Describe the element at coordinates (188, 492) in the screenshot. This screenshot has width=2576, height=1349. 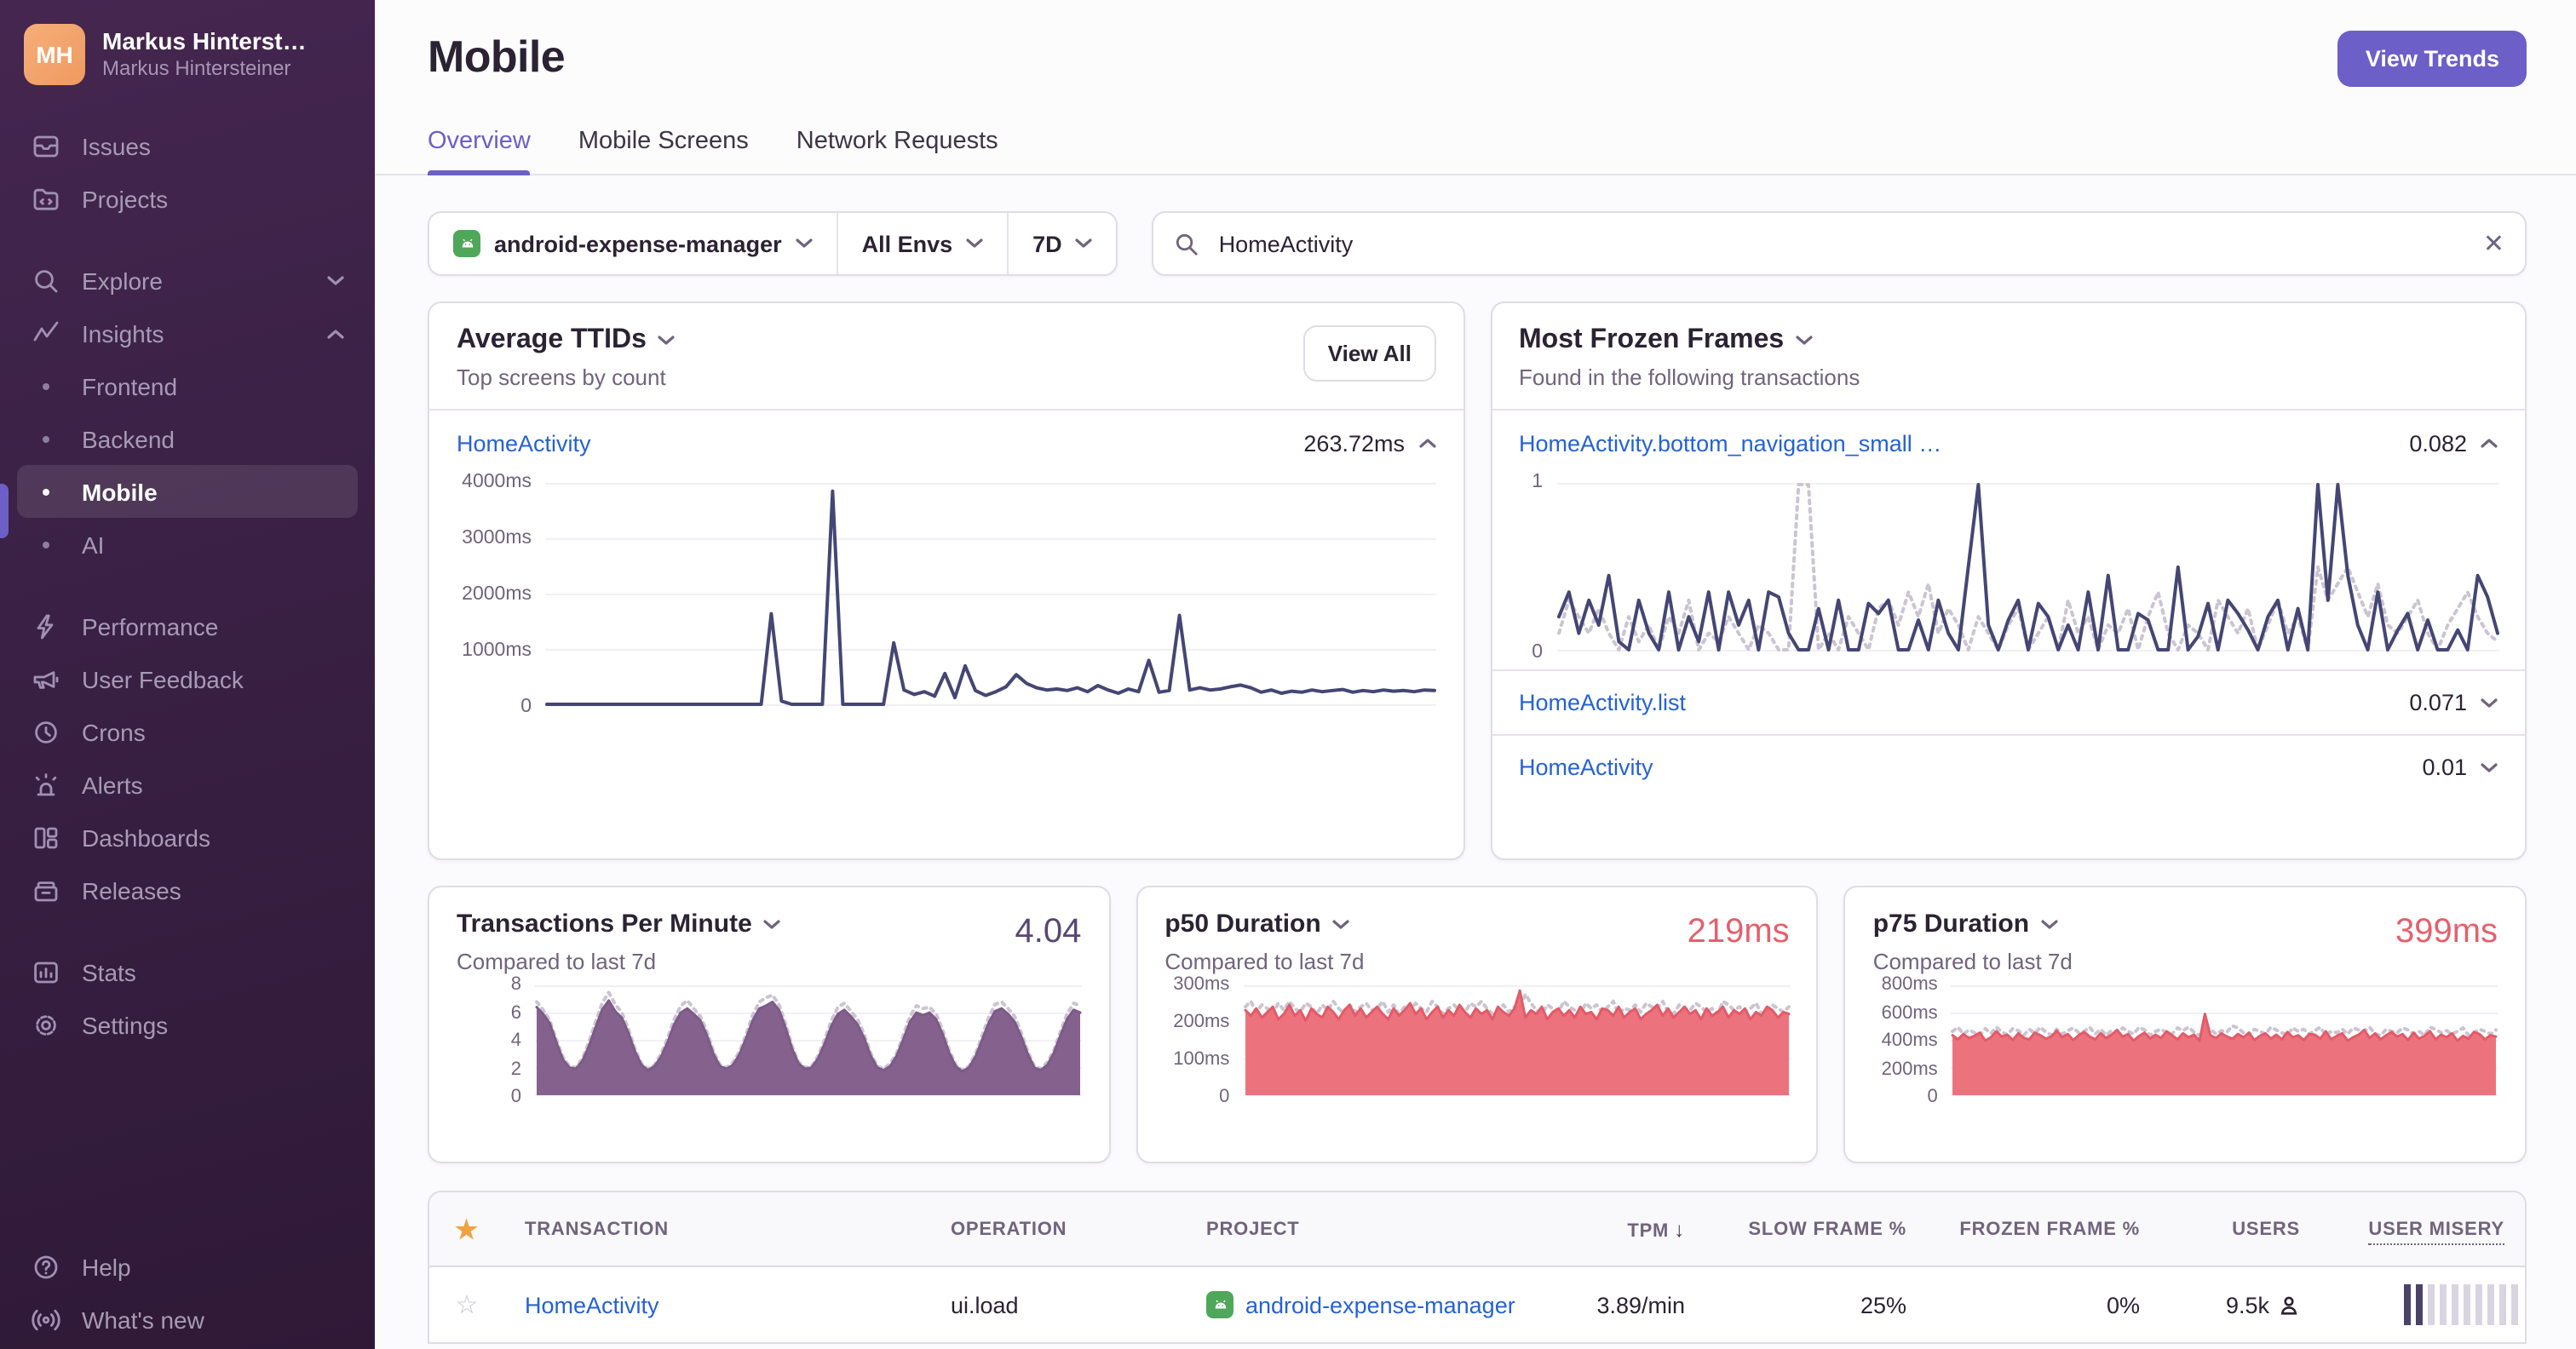
I see `sidebar-item-mobile: Mobile` at that location.